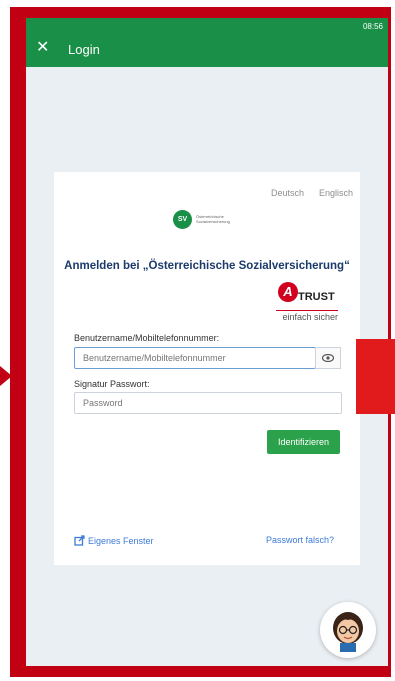  What do you see at coordinates (121, 540) in the screenshot?
I see `own-window-label: Eigenes Fenster` at bounding box center [121, 540].